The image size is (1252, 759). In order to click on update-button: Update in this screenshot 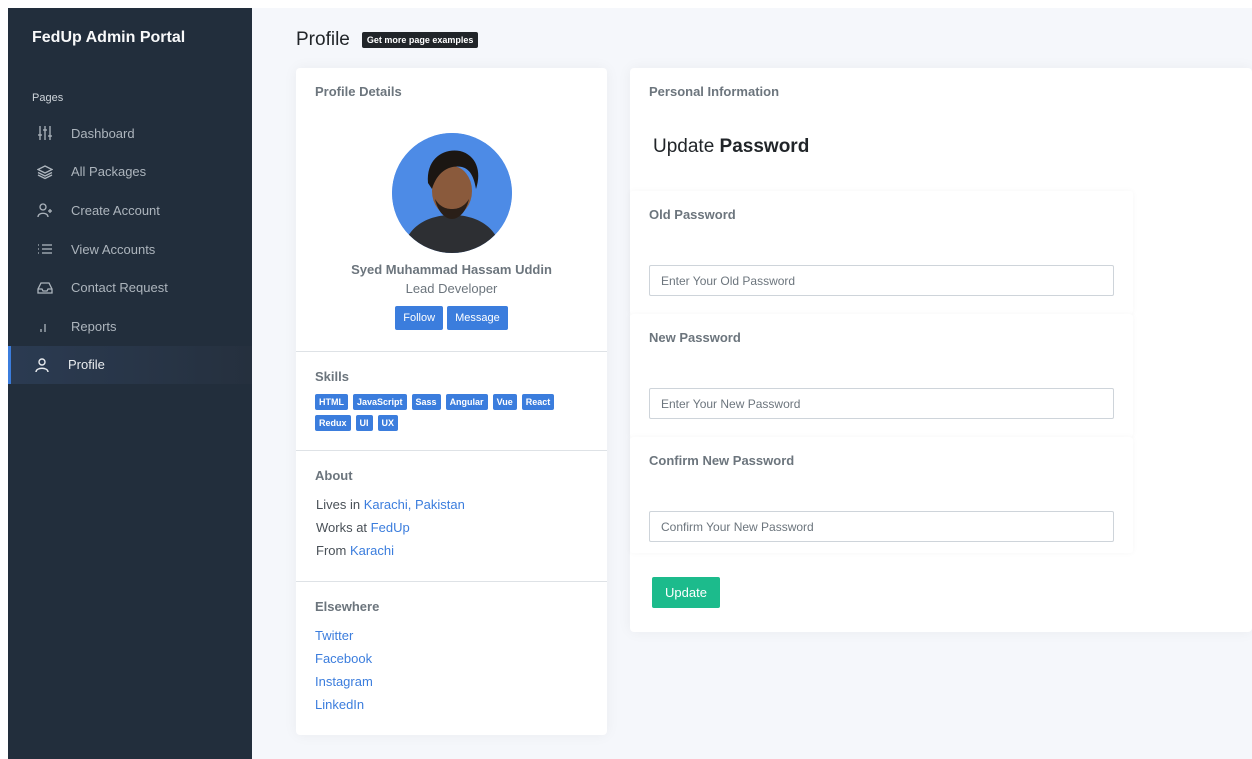, I will do `click(686, 592)`.